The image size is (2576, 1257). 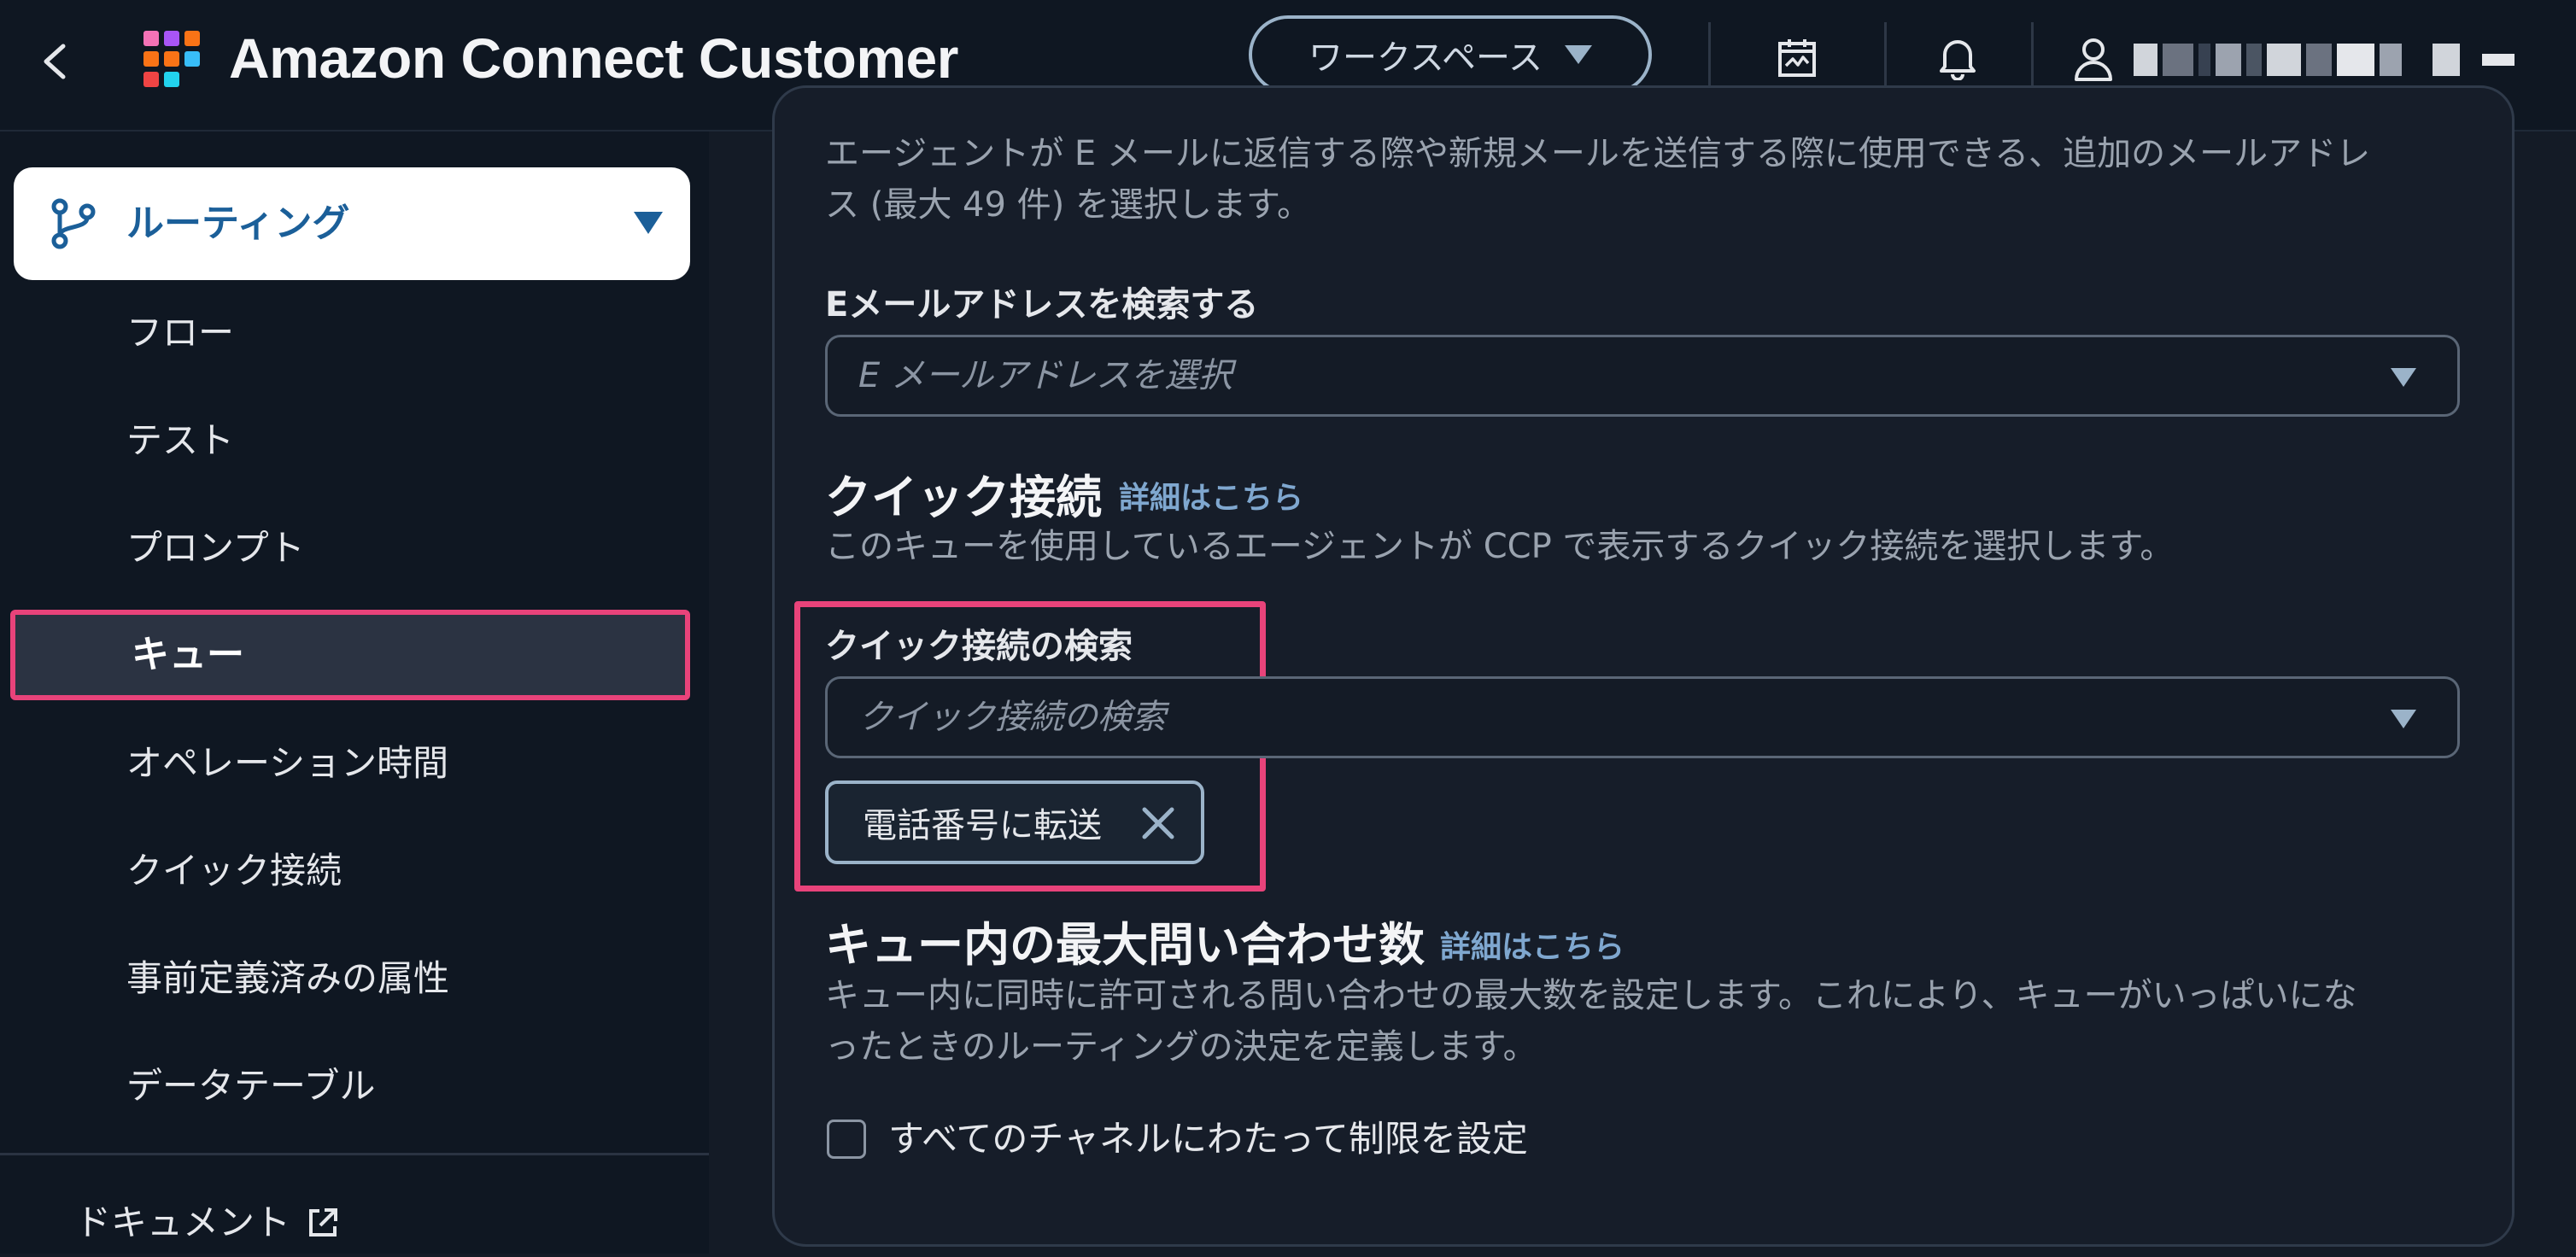 What do you see at coordinates (287, 979) in the screenshot?
I see `sidebar-item-predefined-attributes: 事前定義済みの属性` at bounding box center [287, 979].